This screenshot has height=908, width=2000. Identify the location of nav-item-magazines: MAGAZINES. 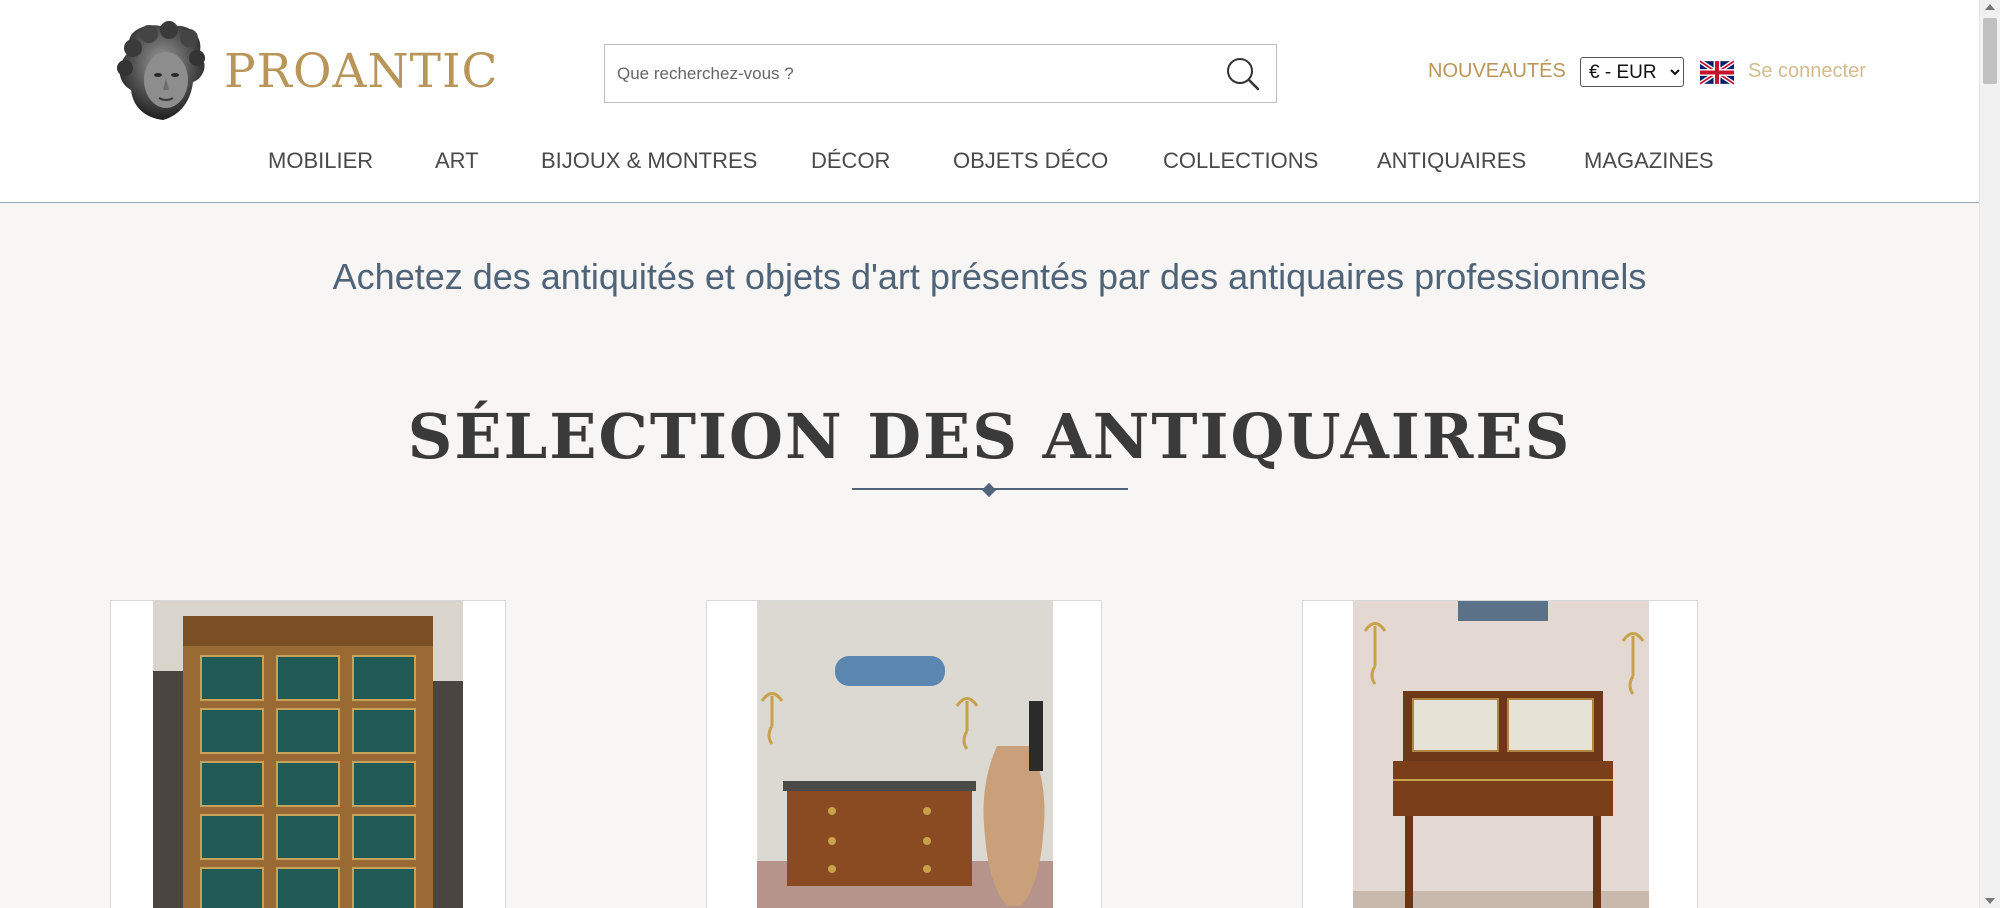
(1649, 161).